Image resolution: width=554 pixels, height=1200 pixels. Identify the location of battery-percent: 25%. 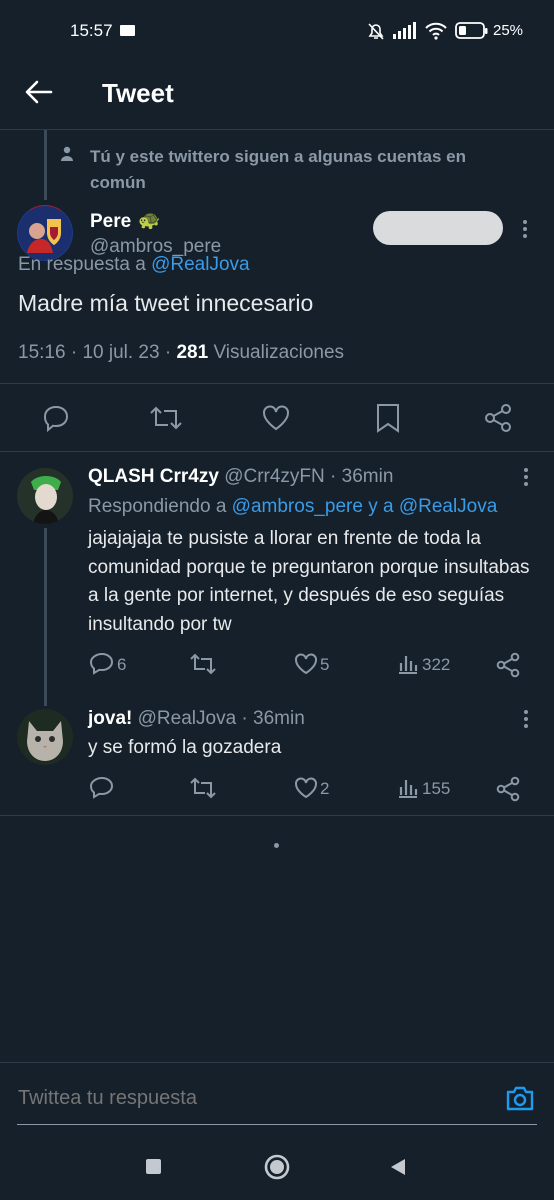
(508, 30).